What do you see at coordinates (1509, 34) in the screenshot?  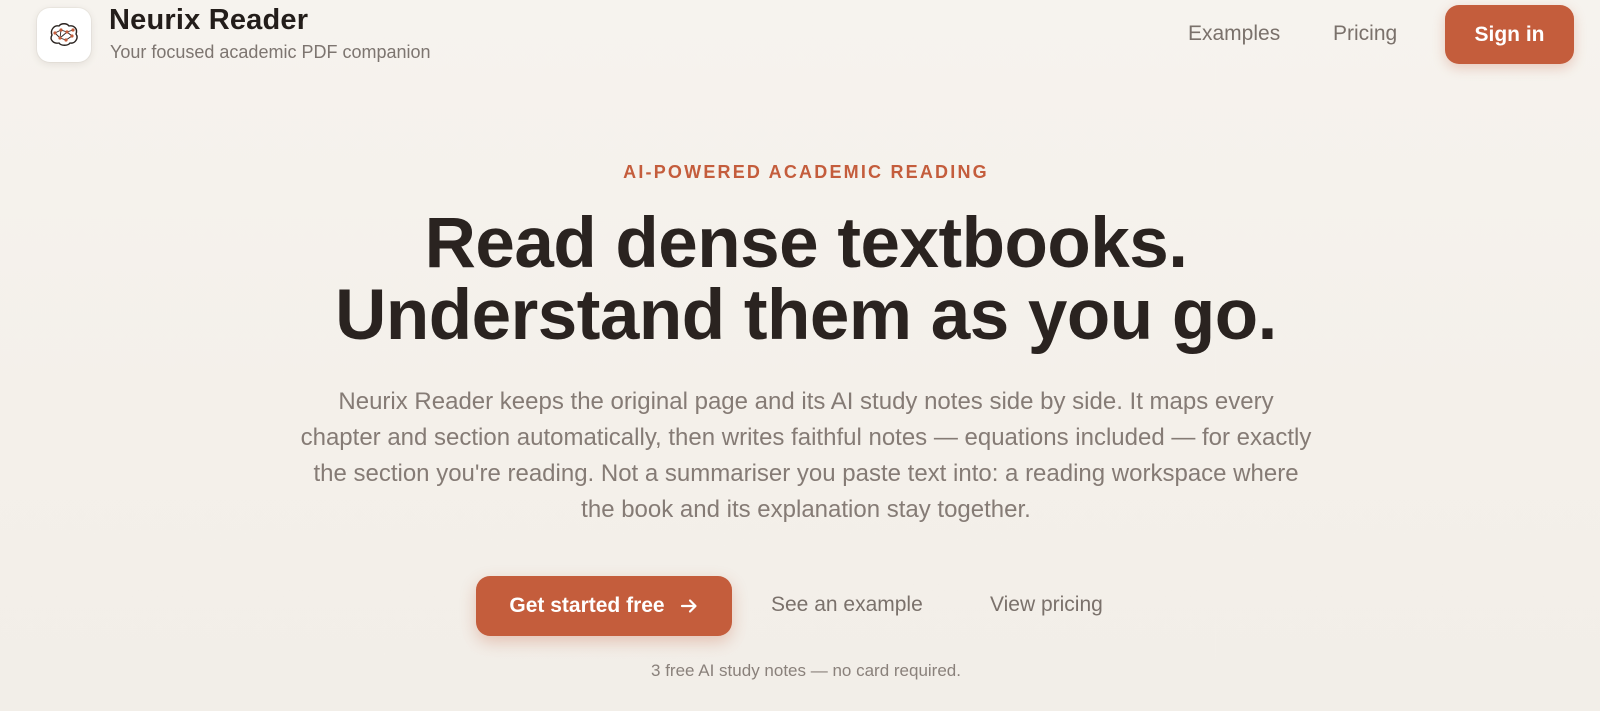 I see `sign-in-button: Sign in` at bounding box center [1509, 34].